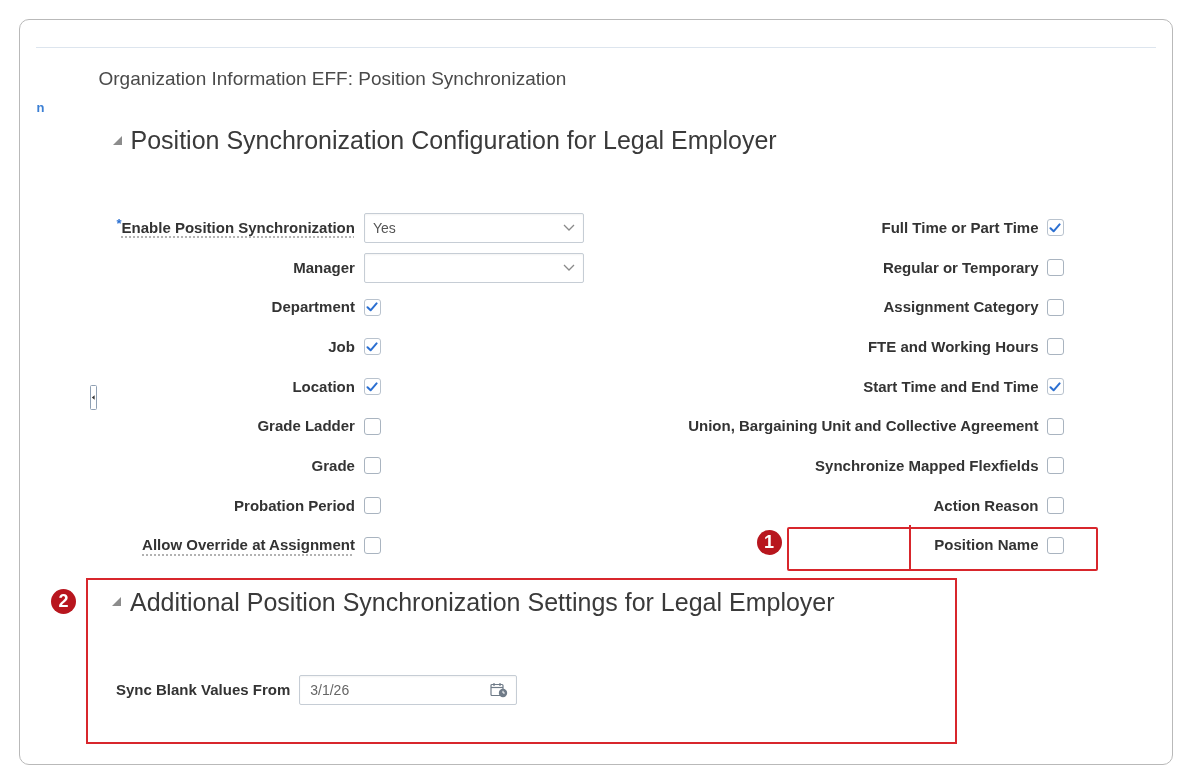  What do you see at coordinates (238, 227) in the screenshot?
I see `field-label: Enable Position Synchronization` at bounding box center [238, 227].